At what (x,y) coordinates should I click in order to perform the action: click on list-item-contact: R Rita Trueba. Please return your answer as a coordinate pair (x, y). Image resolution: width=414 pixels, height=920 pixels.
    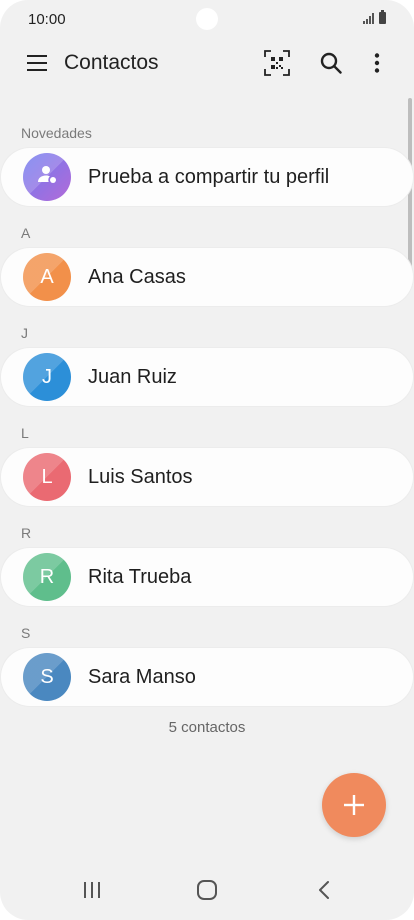
    Looking at the image, I should click on (207, 577).